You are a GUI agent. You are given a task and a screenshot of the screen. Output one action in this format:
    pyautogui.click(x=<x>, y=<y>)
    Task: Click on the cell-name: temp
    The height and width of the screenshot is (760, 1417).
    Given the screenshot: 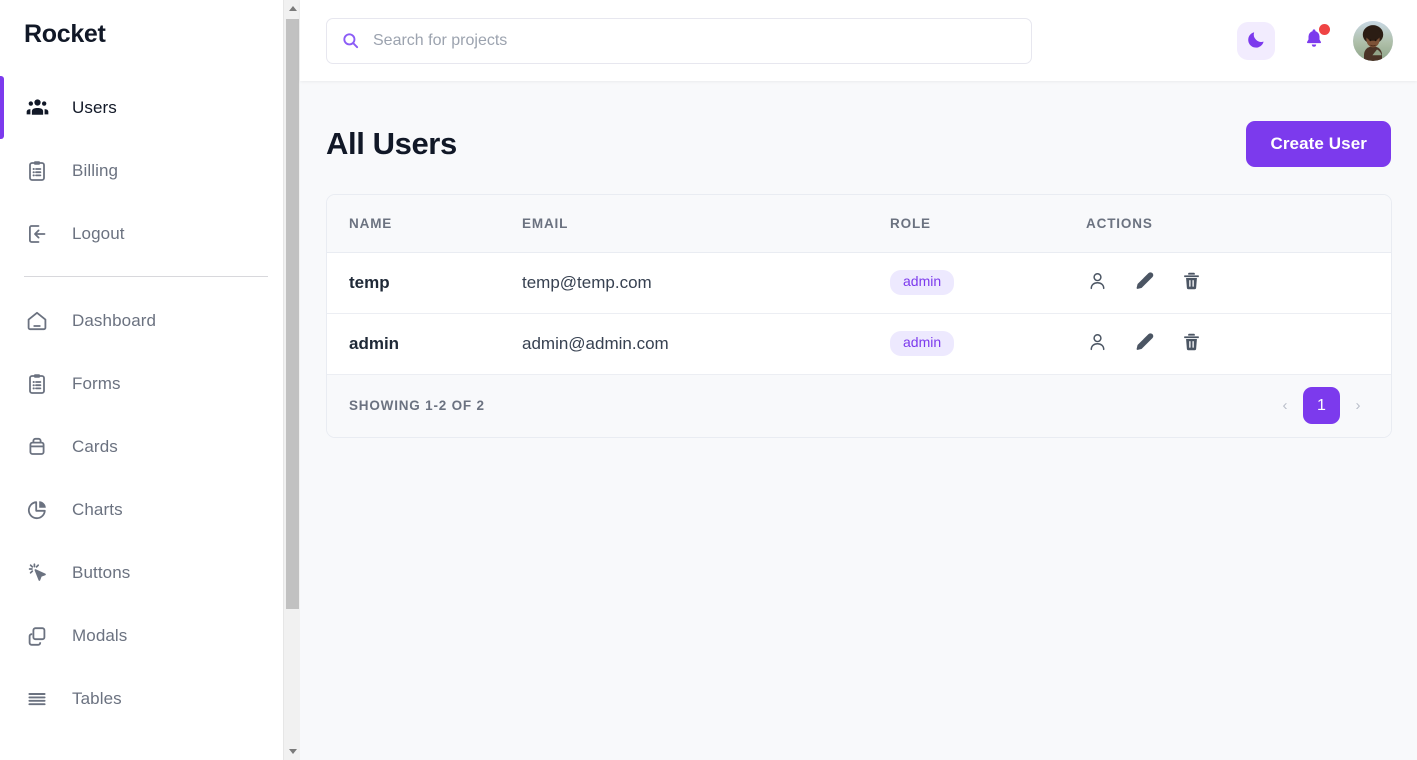 What is the action you would take?
    pyautogui.click(x=369, y=282)
    